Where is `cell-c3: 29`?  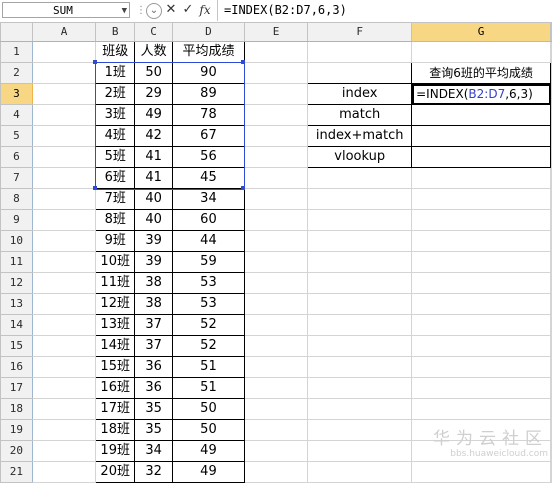
cell-c3: 29 is located at coordinates (154, 94).